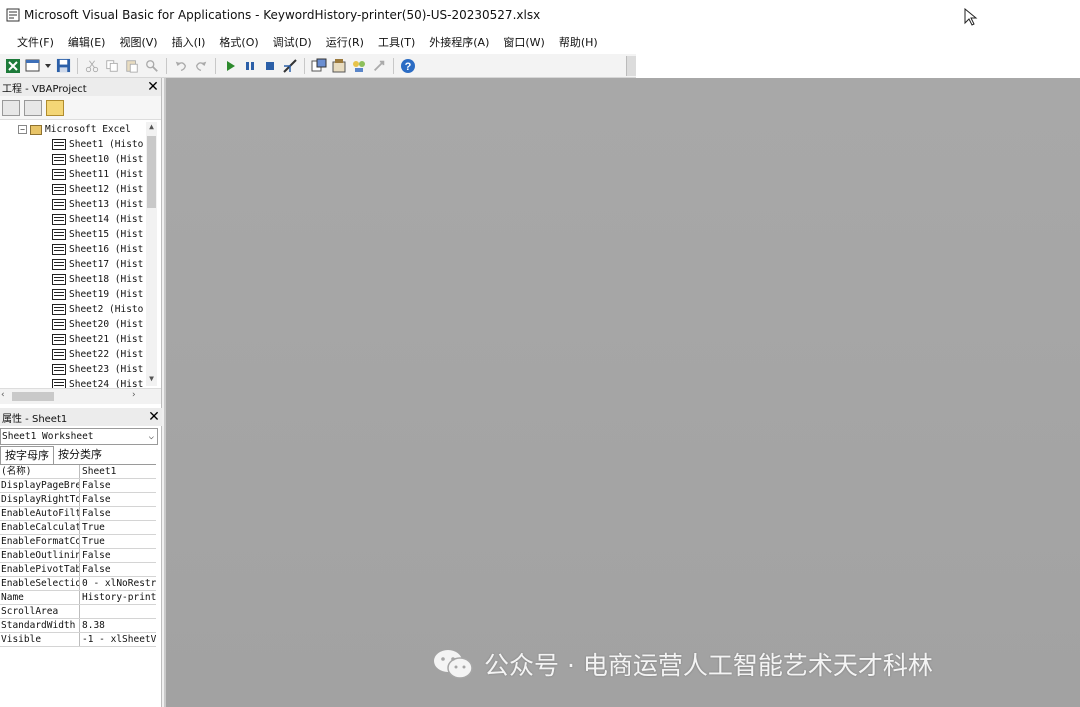 The width and height of the screenshot is (1080, 707). Describe the element at coordinates (48, 66) in the screenshot. I see `chevron-down-icon` at that location.